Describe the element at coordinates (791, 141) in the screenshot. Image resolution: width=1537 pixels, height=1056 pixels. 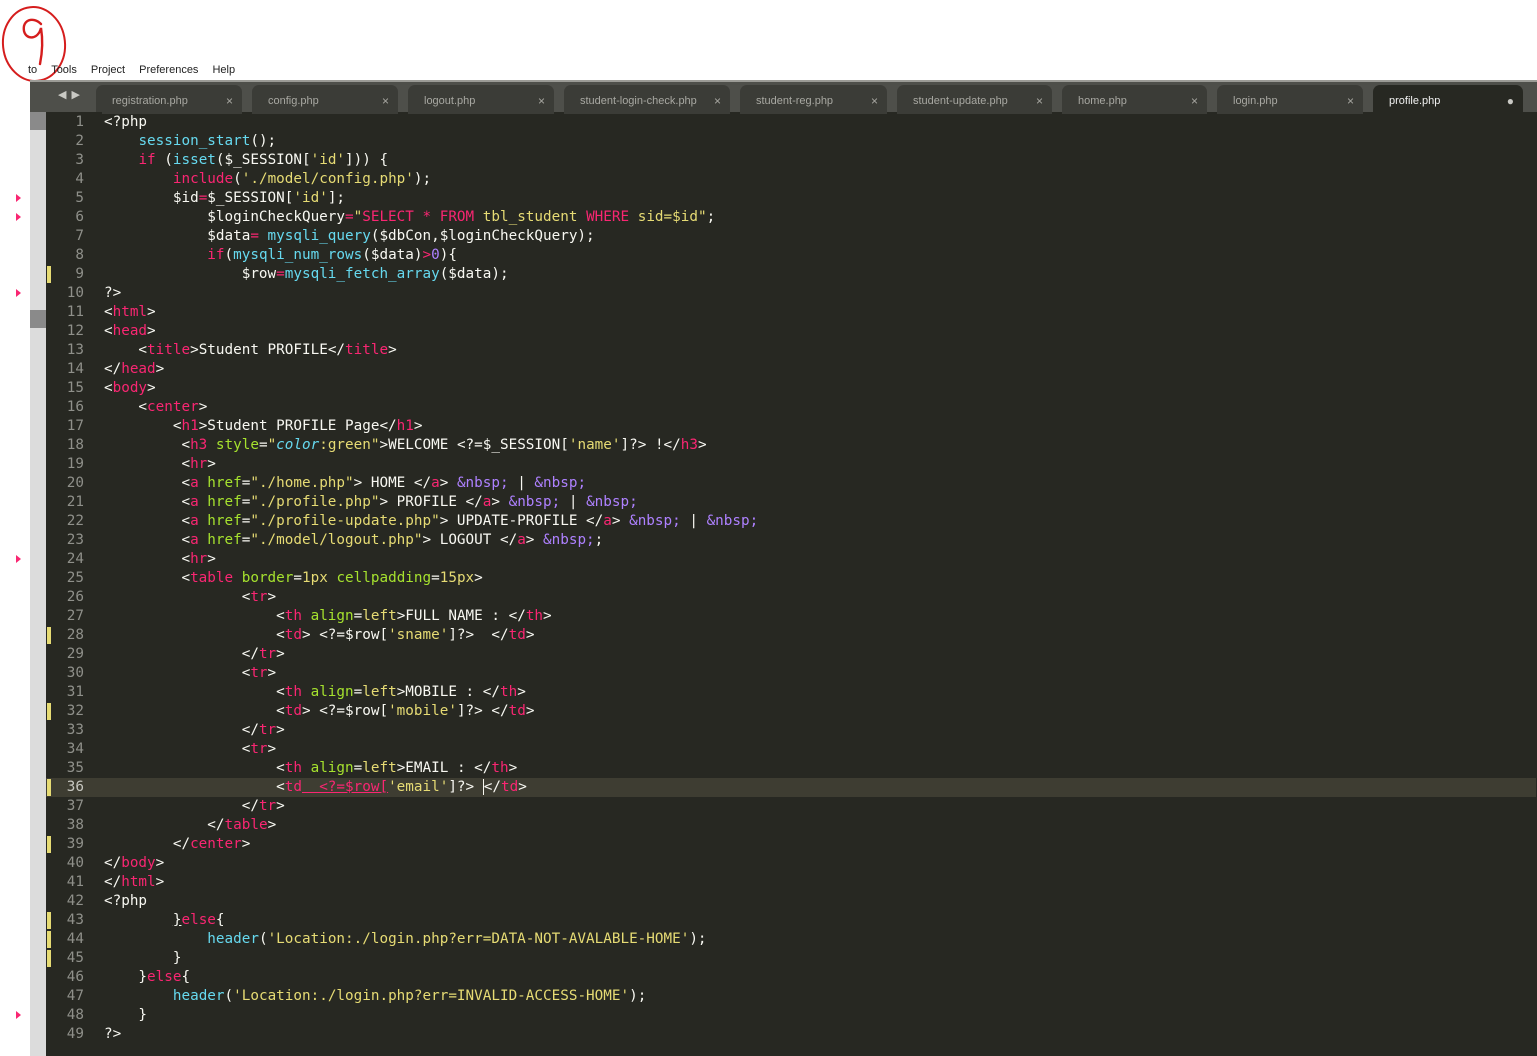
I see `code-line: 2 session_start();` at that location.